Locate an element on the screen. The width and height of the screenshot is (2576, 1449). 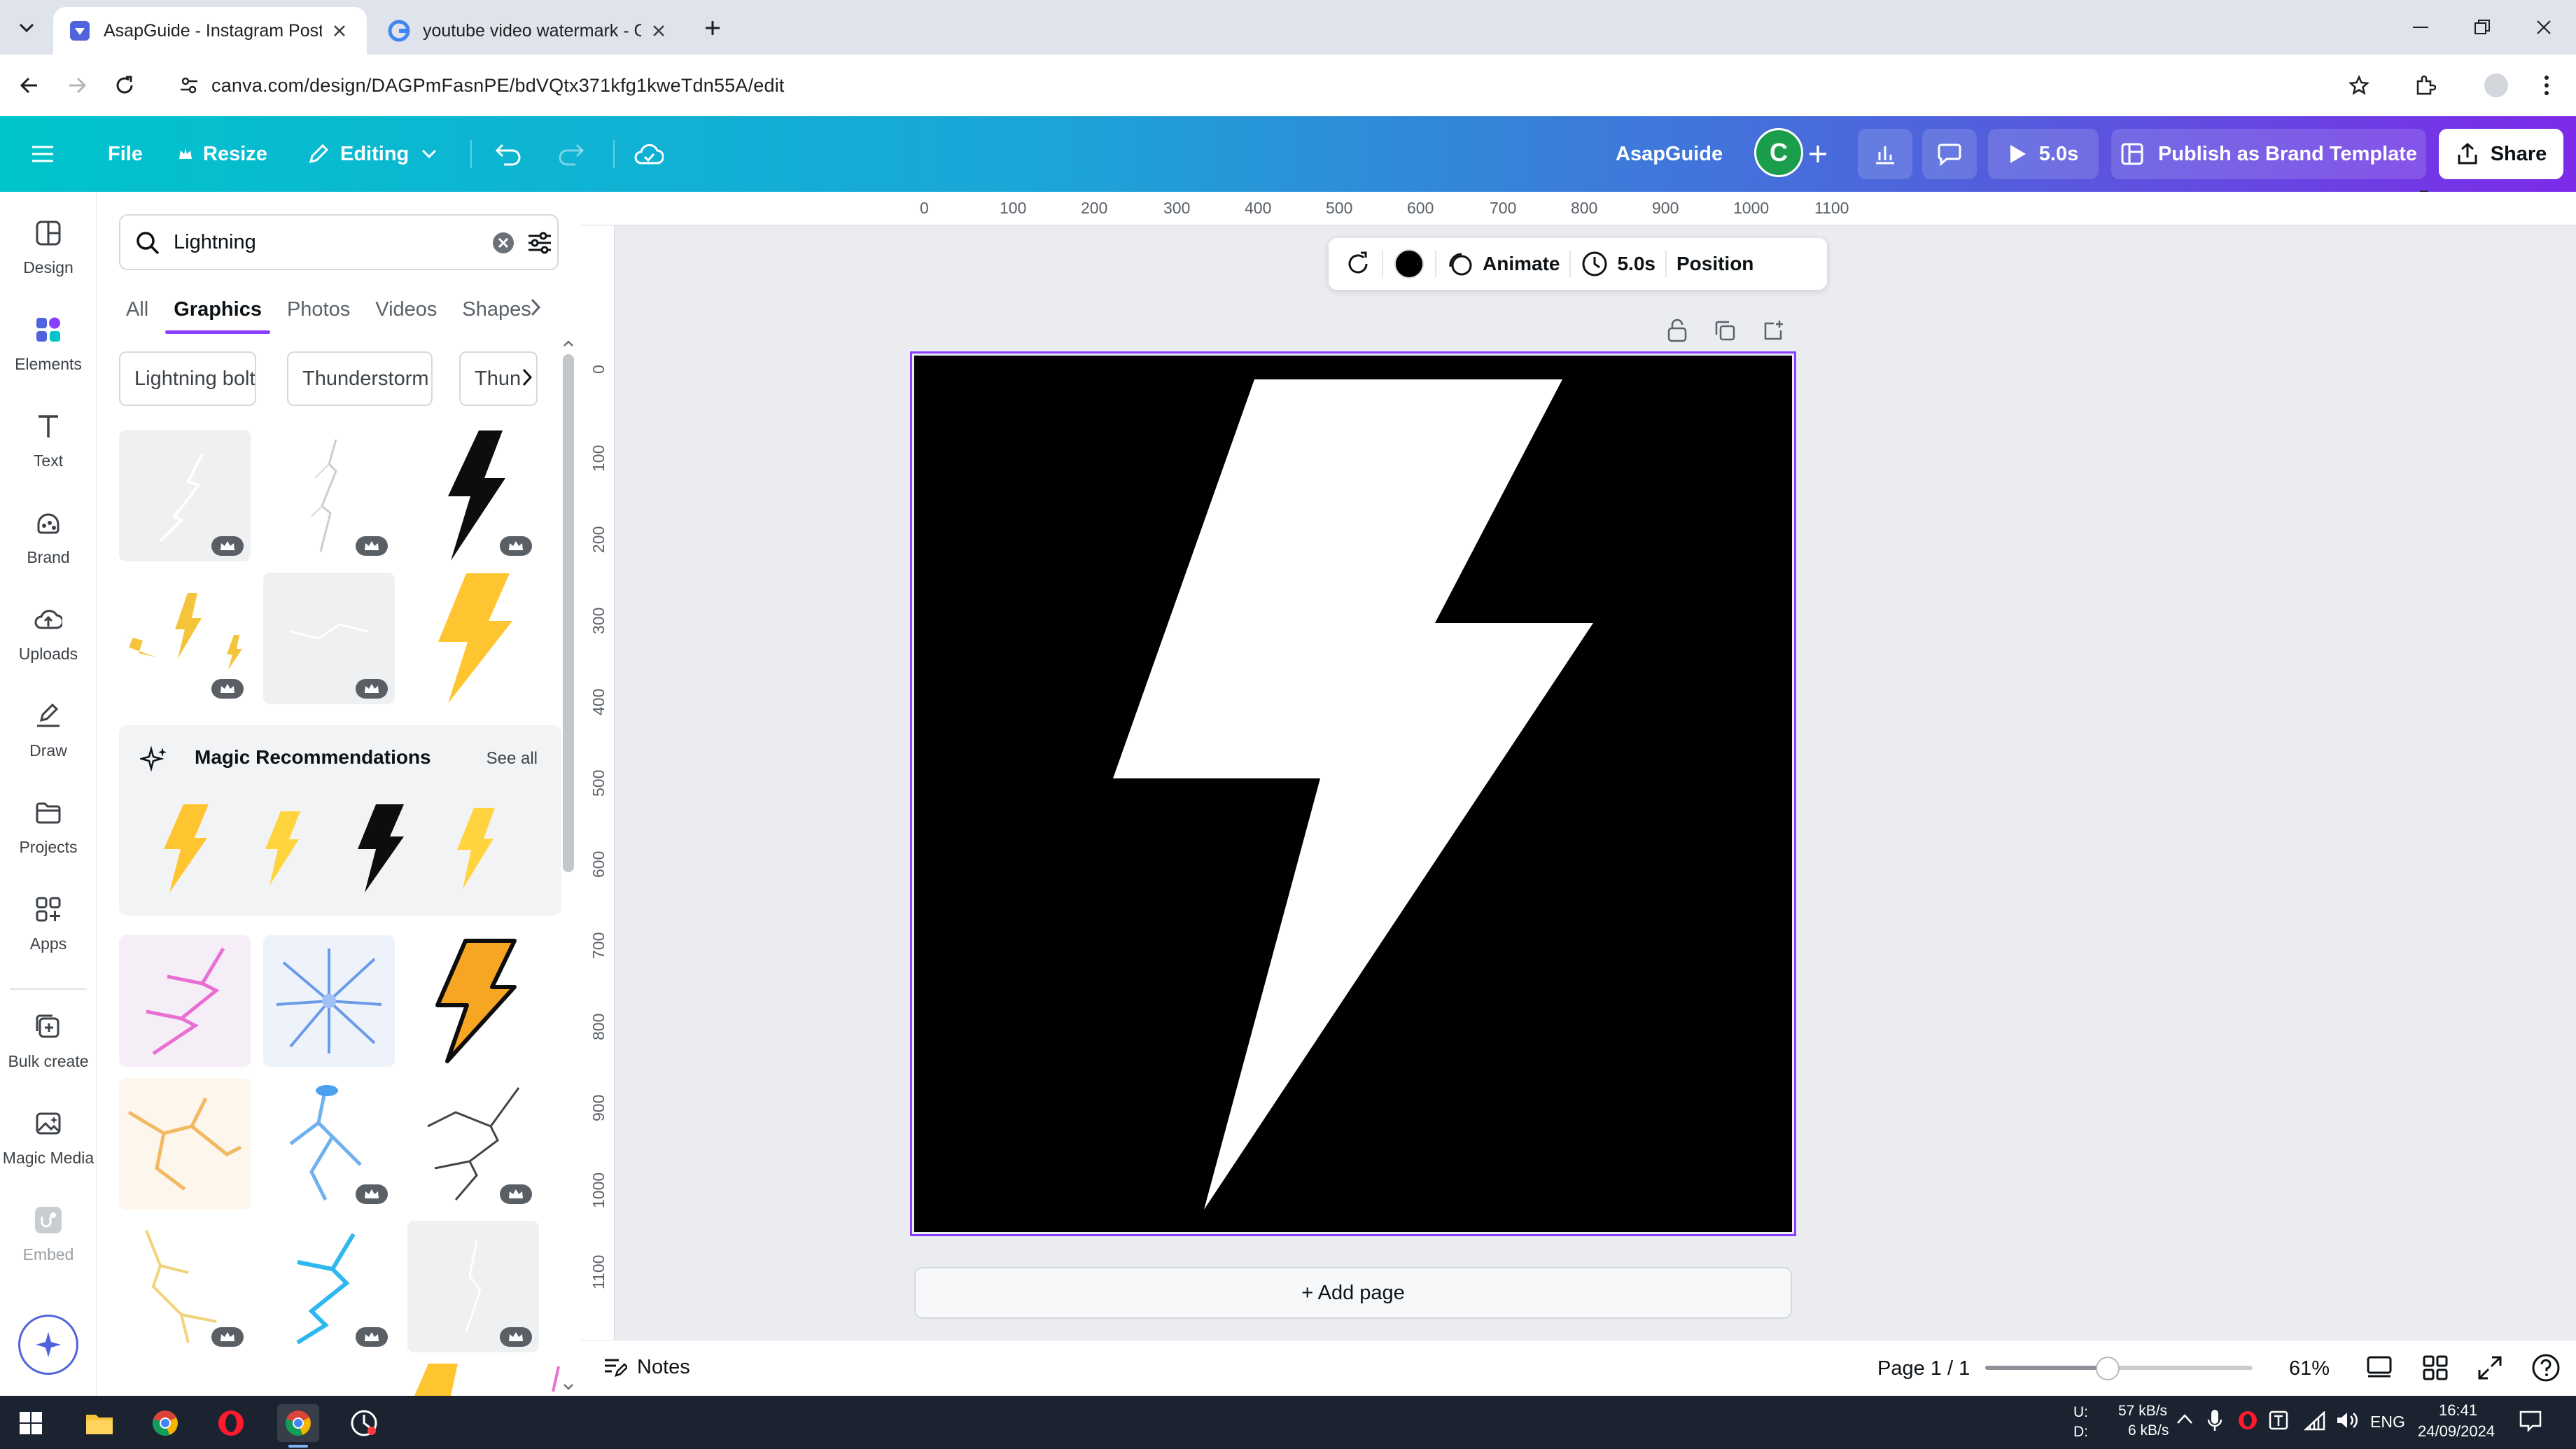
panel-scrollbar is located at coordinates (568, 865).